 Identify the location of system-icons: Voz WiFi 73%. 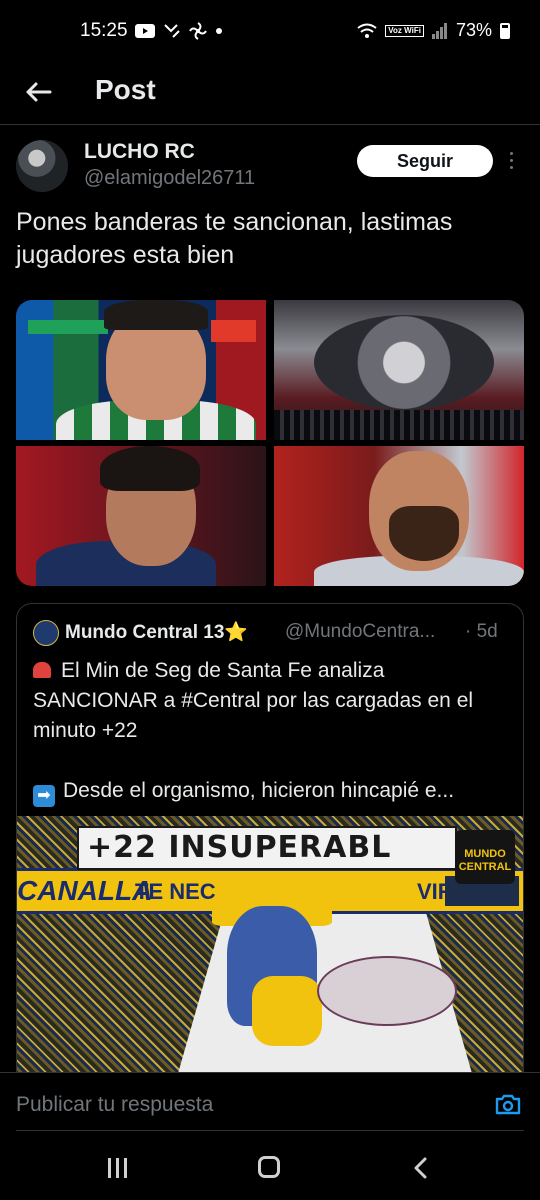
(433, 30).